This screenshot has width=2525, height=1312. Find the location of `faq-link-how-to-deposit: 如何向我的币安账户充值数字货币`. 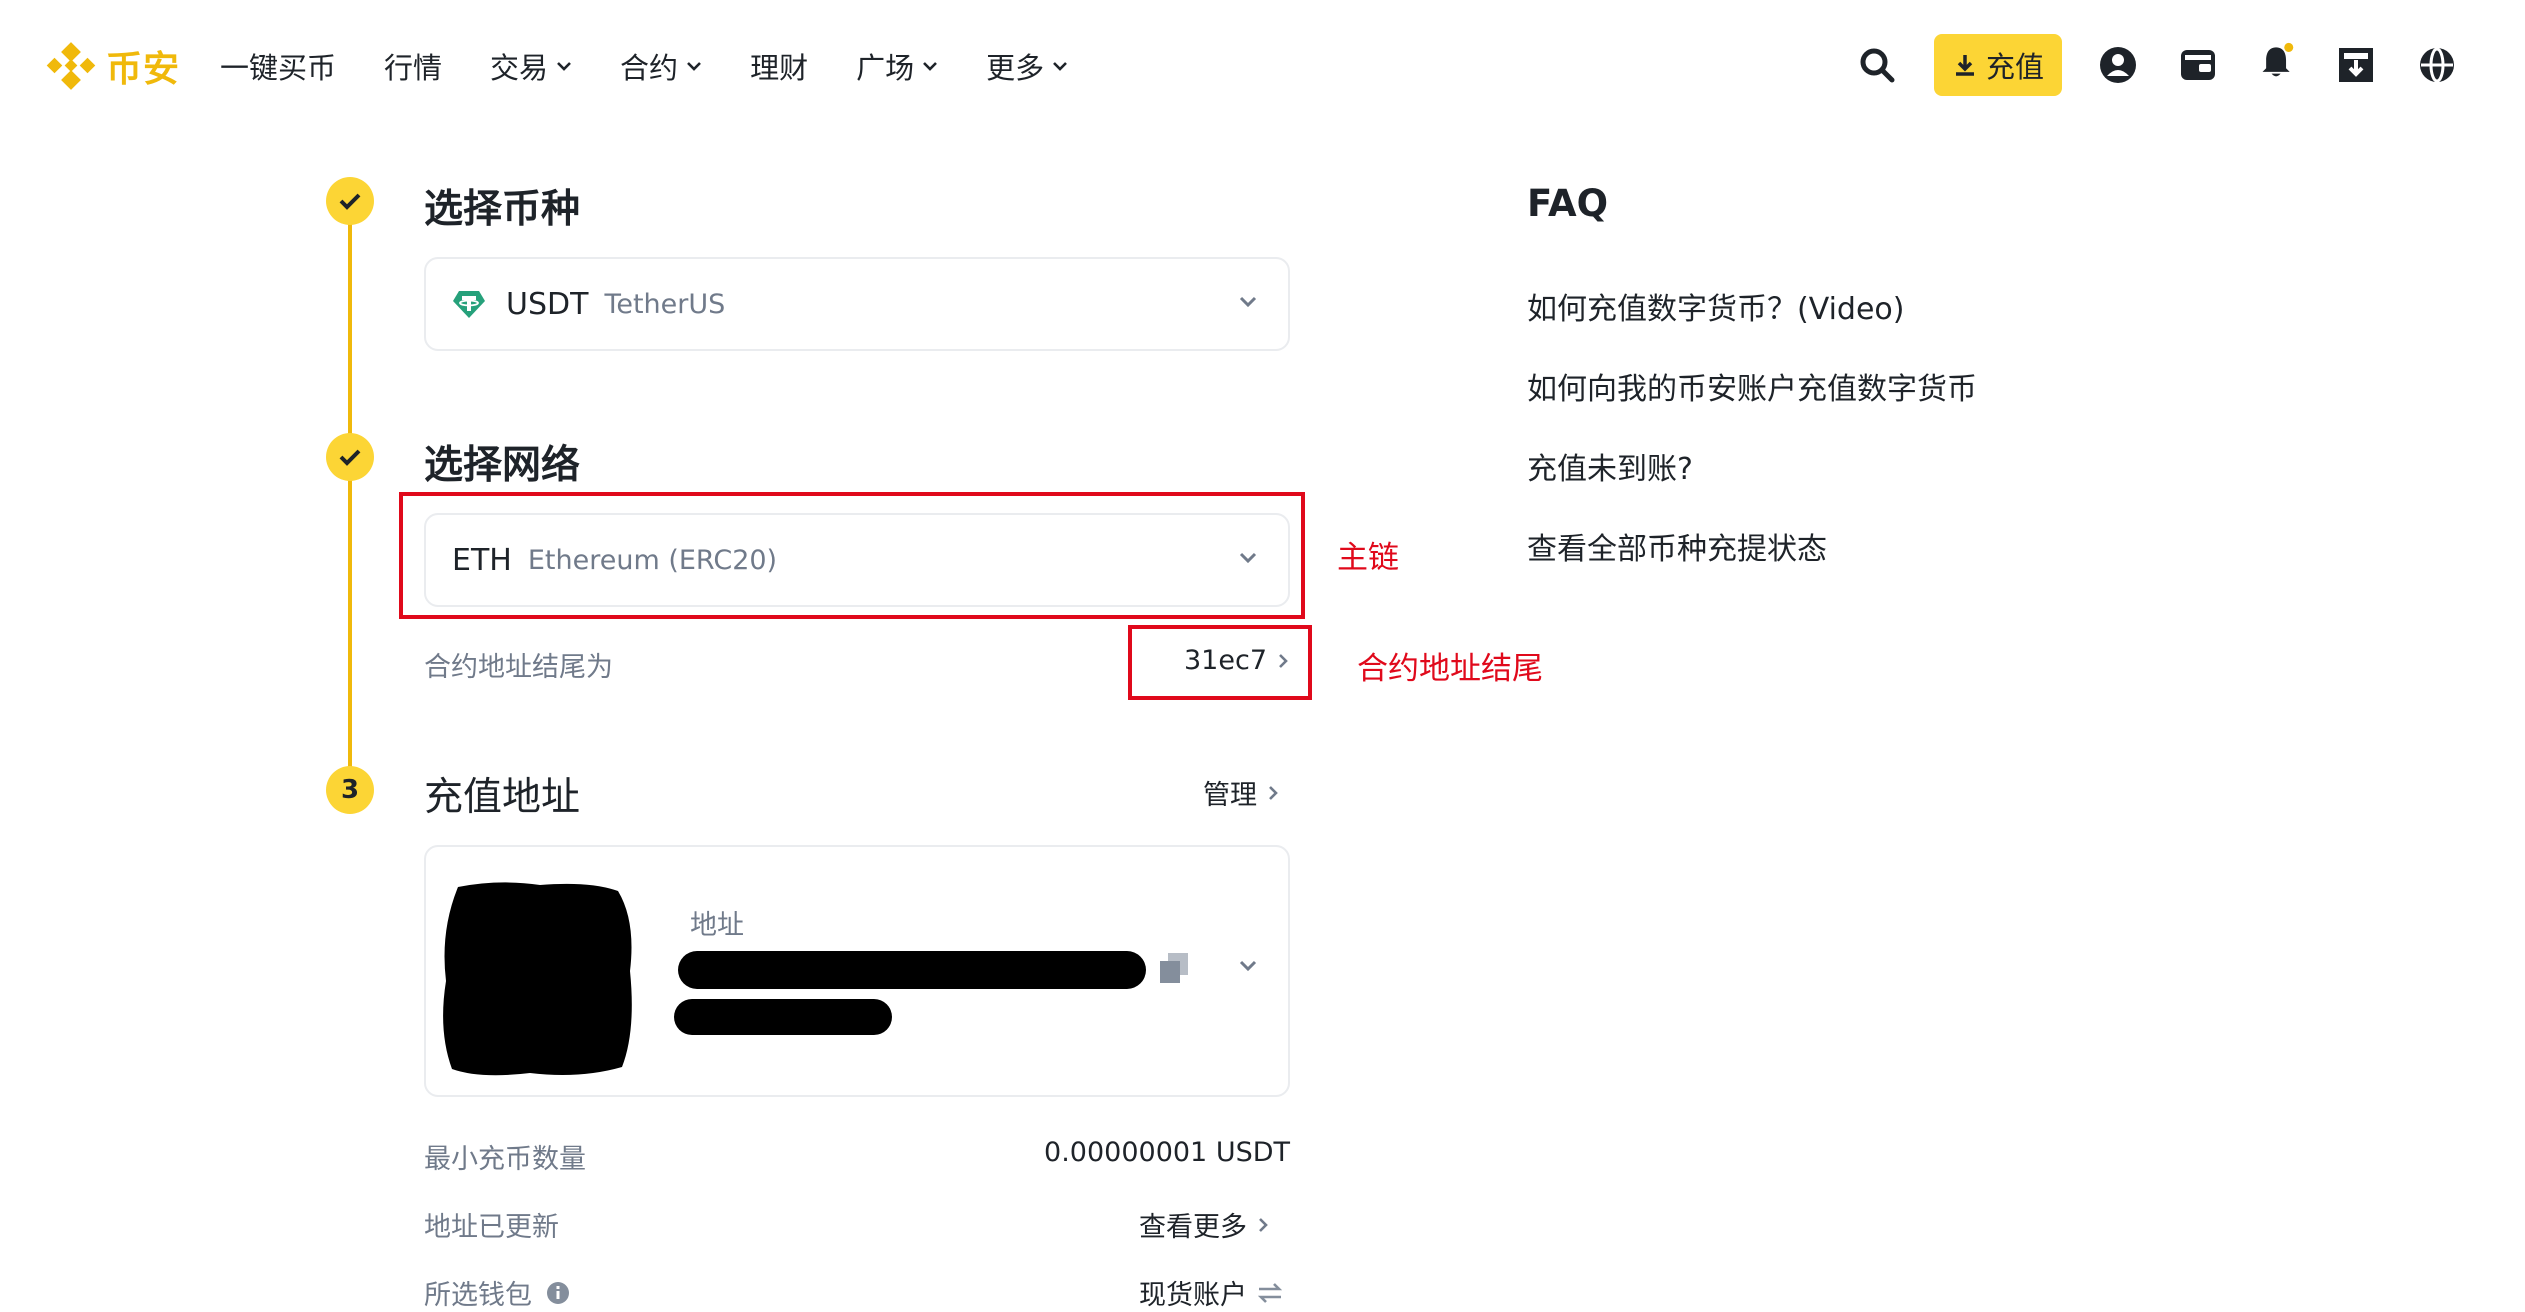

faq-link-how-to-deposit: 如何向我的币安账户充值数字货币 is located at coordinates (1752, 386).